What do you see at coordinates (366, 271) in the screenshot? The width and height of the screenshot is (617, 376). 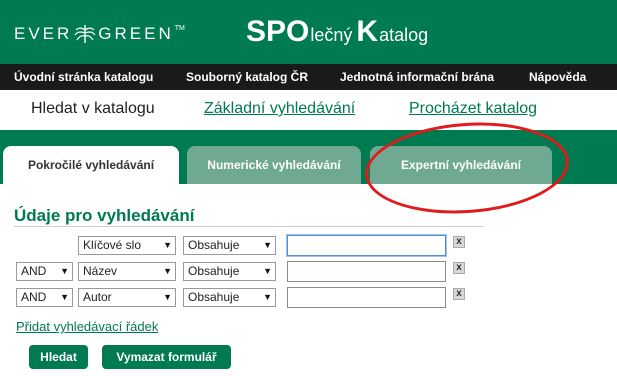 I see `search-term-input-row2` at bounding box center [366, 271].